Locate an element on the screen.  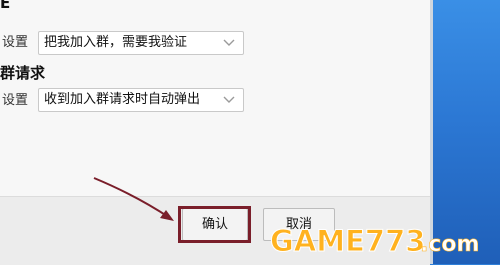
join-group-select: 把我加入群，需要我验证 is located at coordinates (141, 43).